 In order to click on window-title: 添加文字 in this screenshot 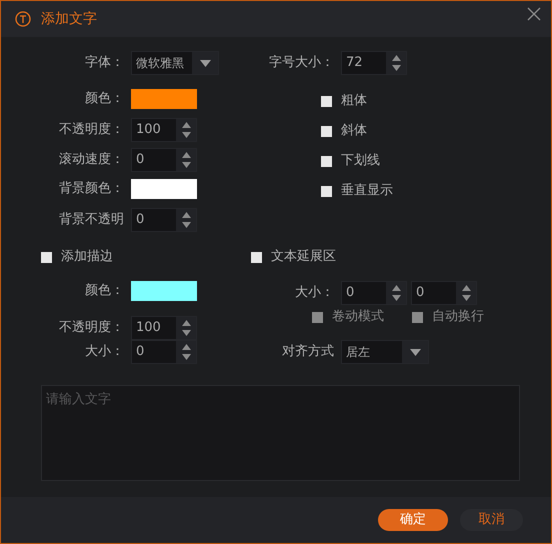, I will do `click(69, 19)`.